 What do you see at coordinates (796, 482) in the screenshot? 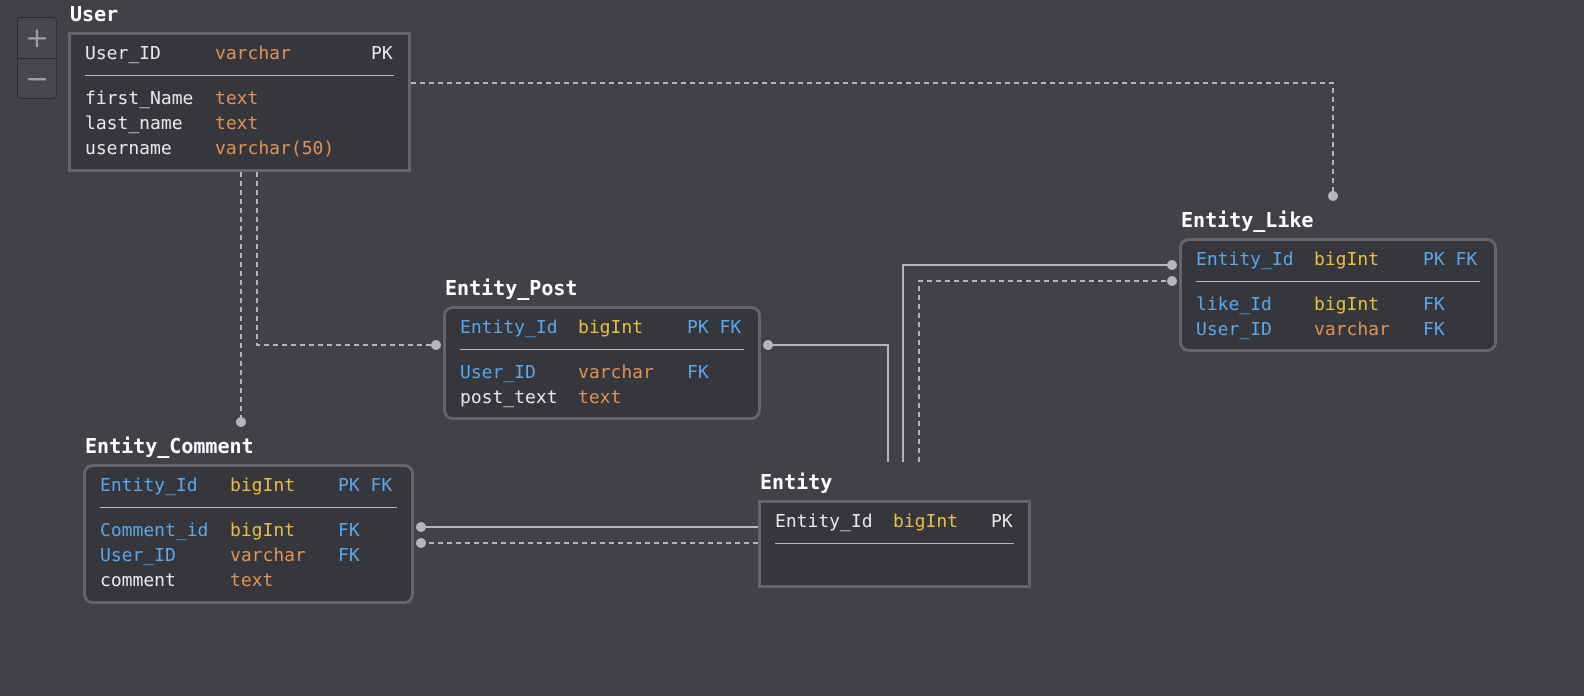
I see `table-title: Entity` at bounding box center [796, 482].